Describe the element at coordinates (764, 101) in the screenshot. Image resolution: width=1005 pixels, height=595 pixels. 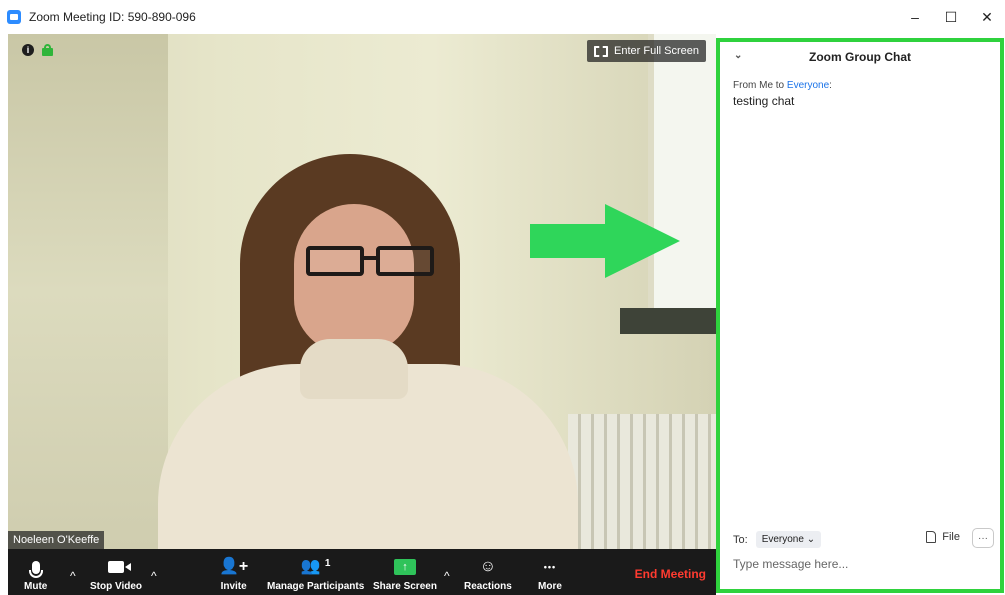
I see `message-text: testing chat` at that location.